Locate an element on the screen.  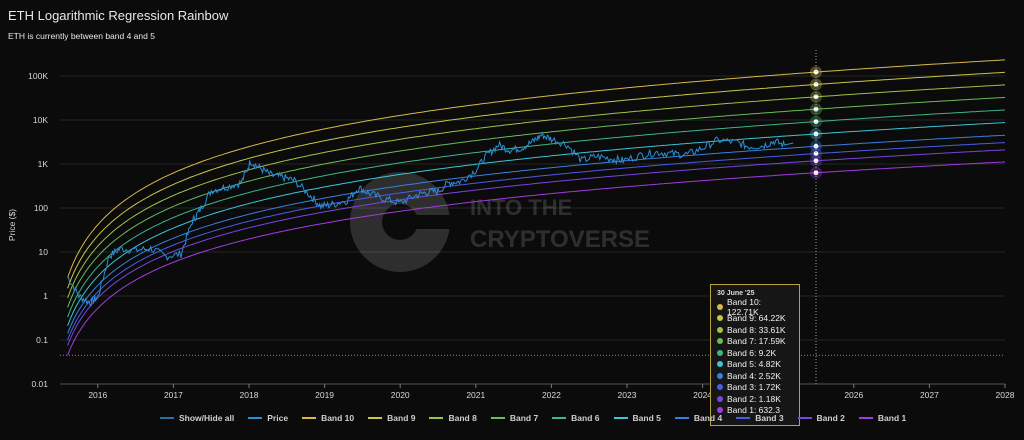
tooltip-row-label: Band 5: 4.82K is located at coordinates (754, 364).